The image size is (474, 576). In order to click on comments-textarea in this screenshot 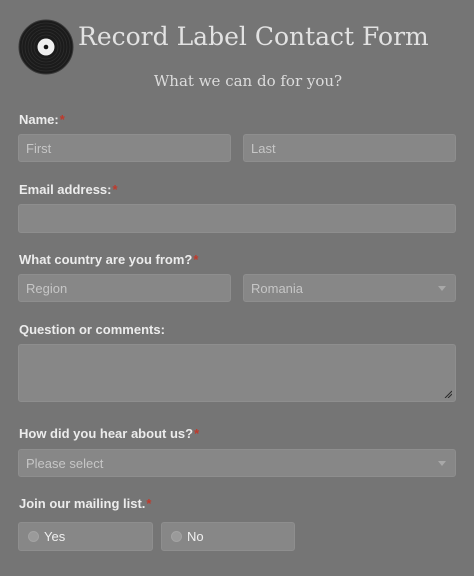, I will do `click(237, 373)`.